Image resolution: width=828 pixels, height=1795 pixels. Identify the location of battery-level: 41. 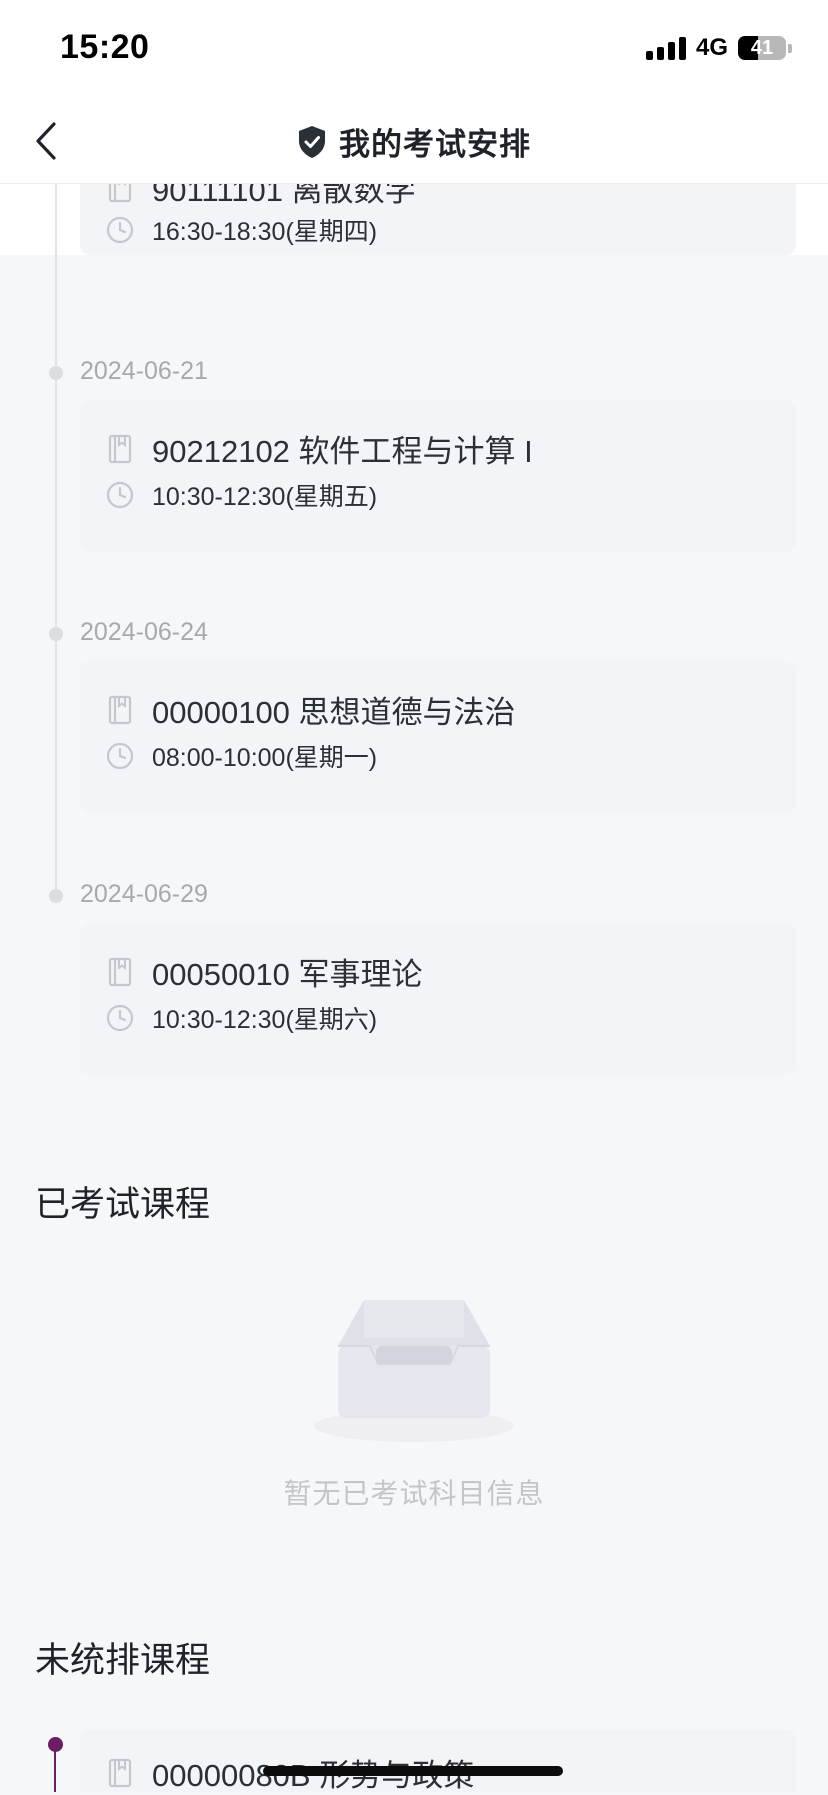
(762, 48).